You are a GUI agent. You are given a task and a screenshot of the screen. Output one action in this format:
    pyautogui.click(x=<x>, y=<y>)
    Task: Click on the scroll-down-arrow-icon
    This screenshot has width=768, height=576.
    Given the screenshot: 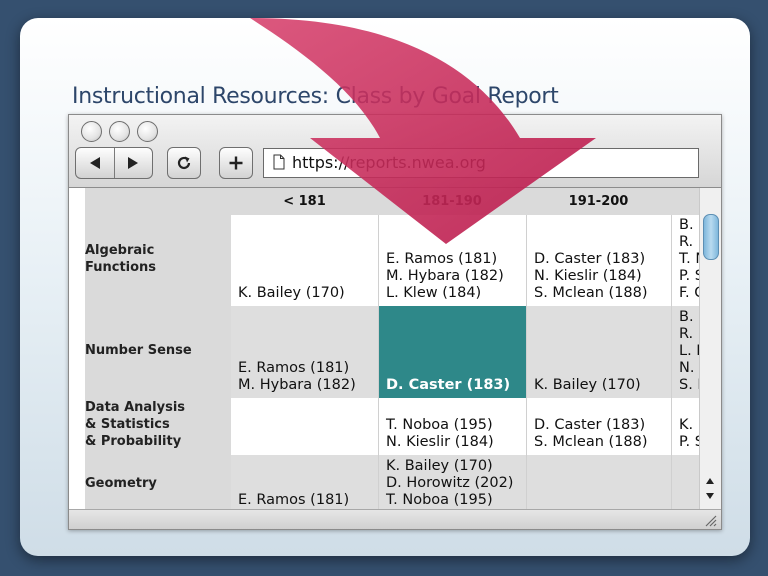 What is the action you would take?
    pyautogui.click(x=710, y=496)
    